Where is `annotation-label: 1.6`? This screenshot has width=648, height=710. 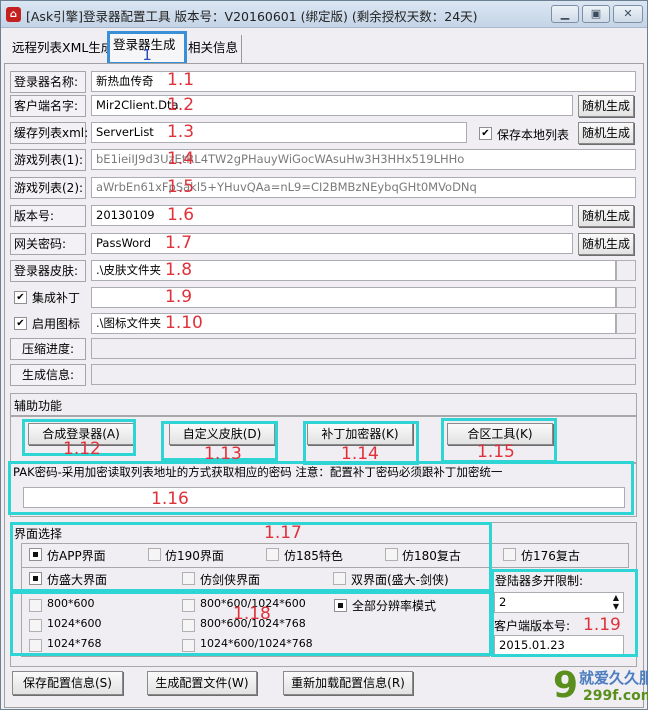
annotation-label: 1.6 is located at coordinates (181, 215).